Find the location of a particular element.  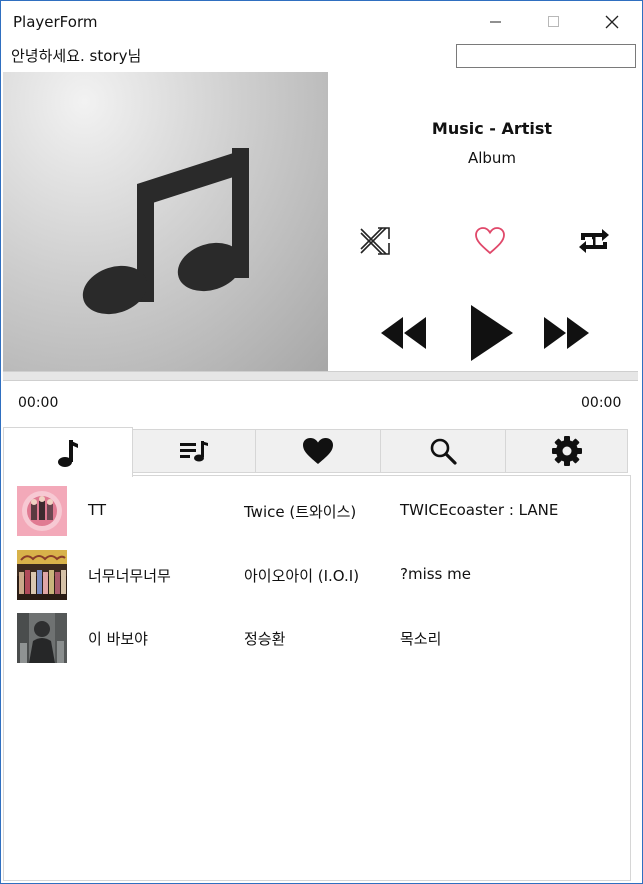

play-button is located at coordinates (491, 333).